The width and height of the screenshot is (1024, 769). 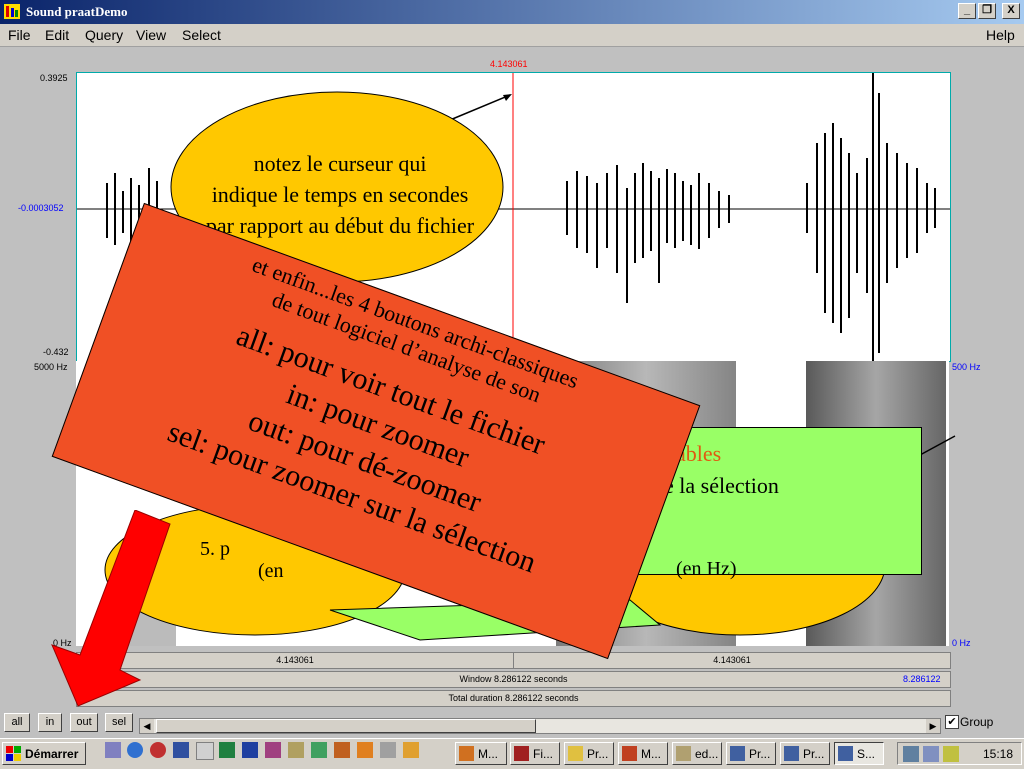 What do you see at coordinates (342, 750) in the screenshot?
I see `shortcut-icon` at bounding box center [342, 750].